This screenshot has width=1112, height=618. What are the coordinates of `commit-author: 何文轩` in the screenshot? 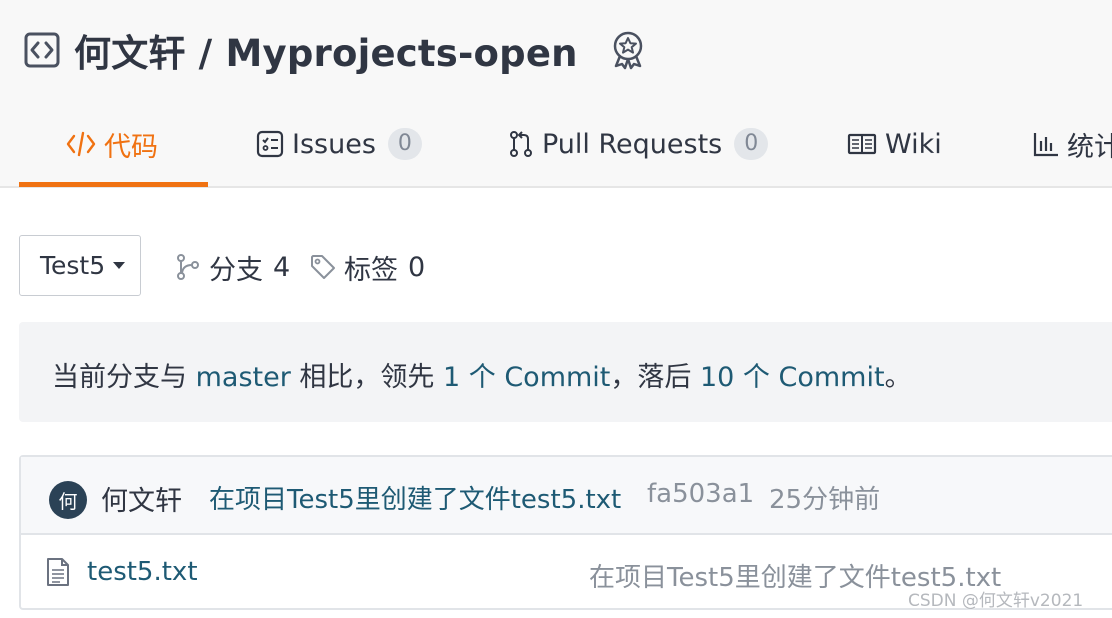 It's located at (141, 498).